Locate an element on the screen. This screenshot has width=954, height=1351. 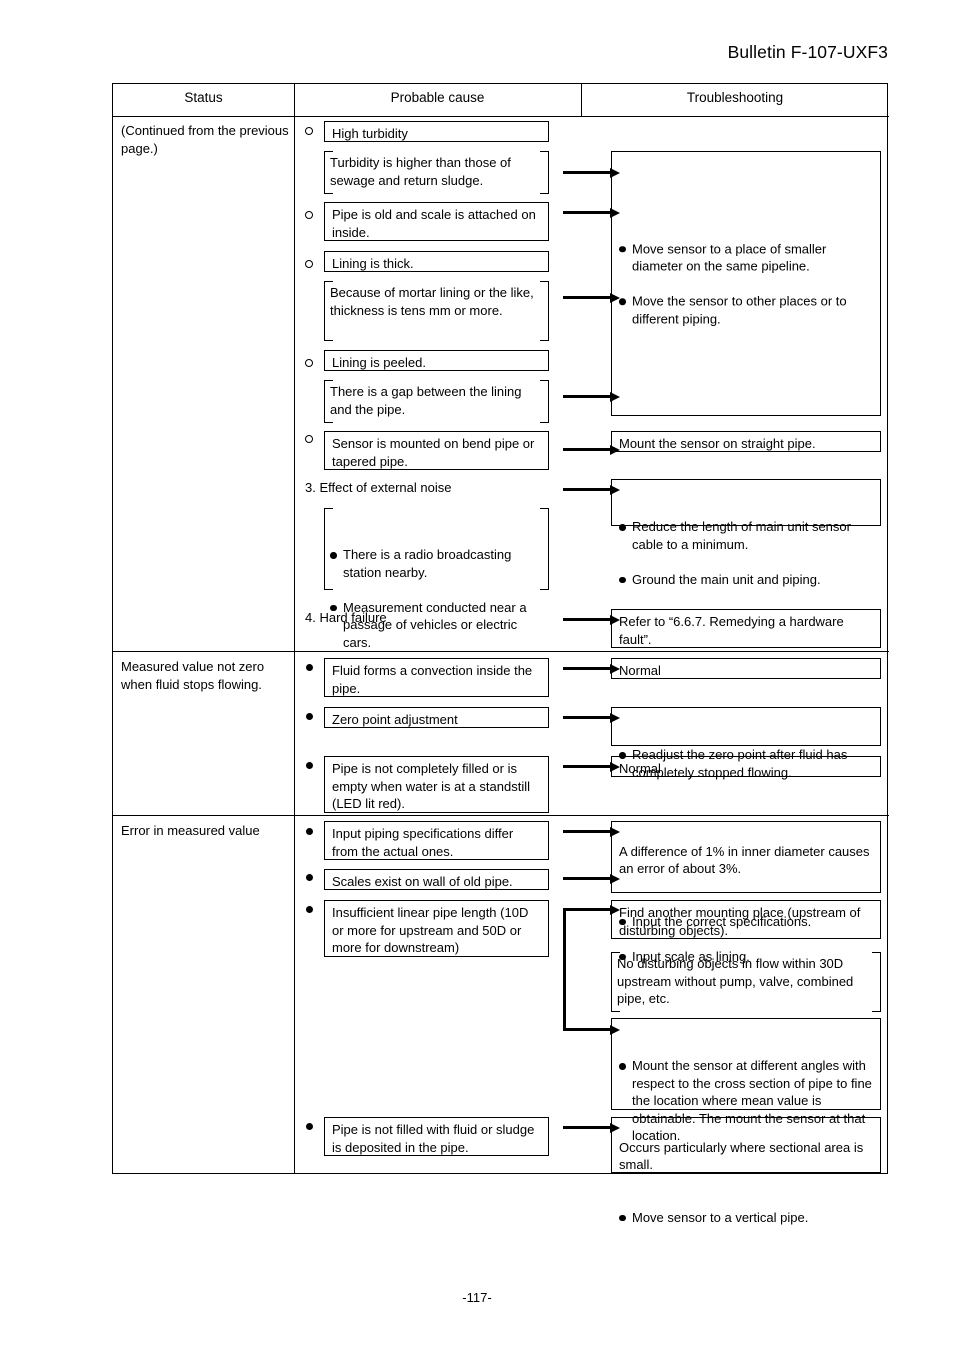
bulletin-title: Bulletin F-107-UXF3 is located at coordinates (807, 52).